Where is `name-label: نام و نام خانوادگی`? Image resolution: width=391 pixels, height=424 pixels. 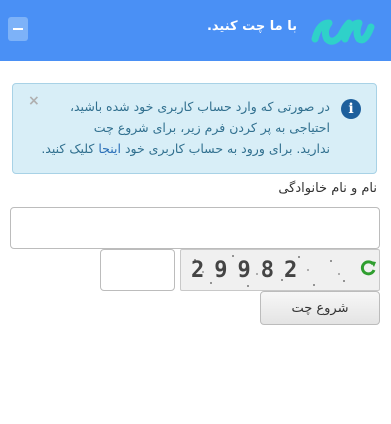 name-label: نام و نام خانوادگی is located at coordinates (327, 188).